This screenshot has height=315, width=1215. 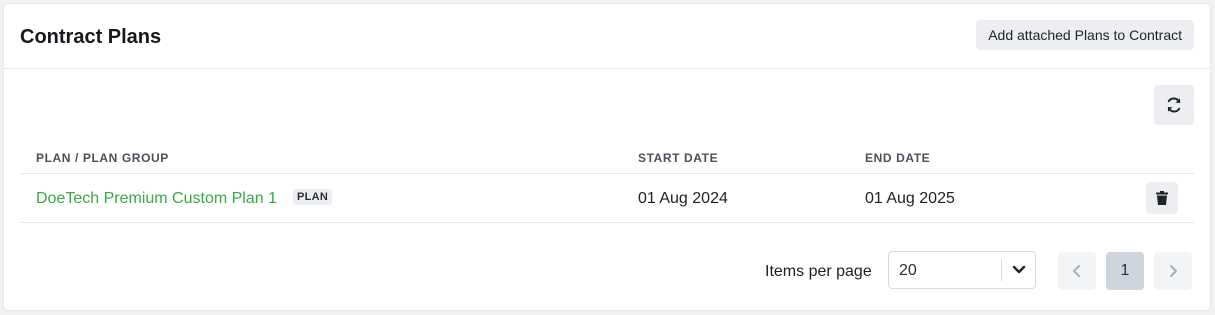 What do you see at coordinates (91, 37) in the screenshot?
I see `page-title: Contract Plans` at bounding box center [91, 37].